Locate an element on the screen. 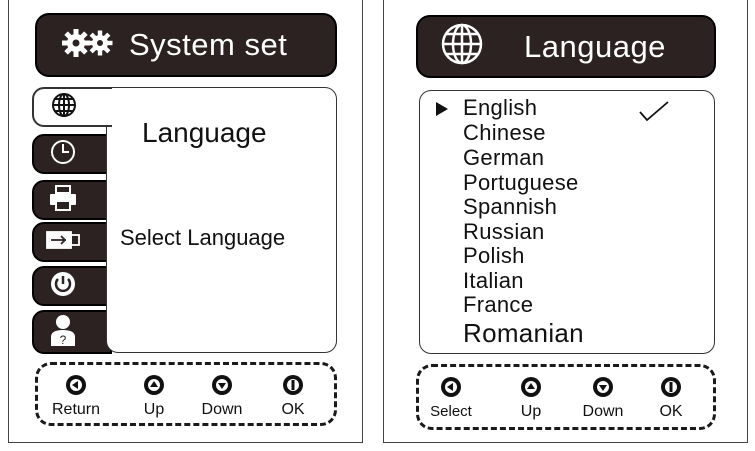 This screenshot has width=755, height=451. return-key-label: Return is located at coordinates (76, 409).